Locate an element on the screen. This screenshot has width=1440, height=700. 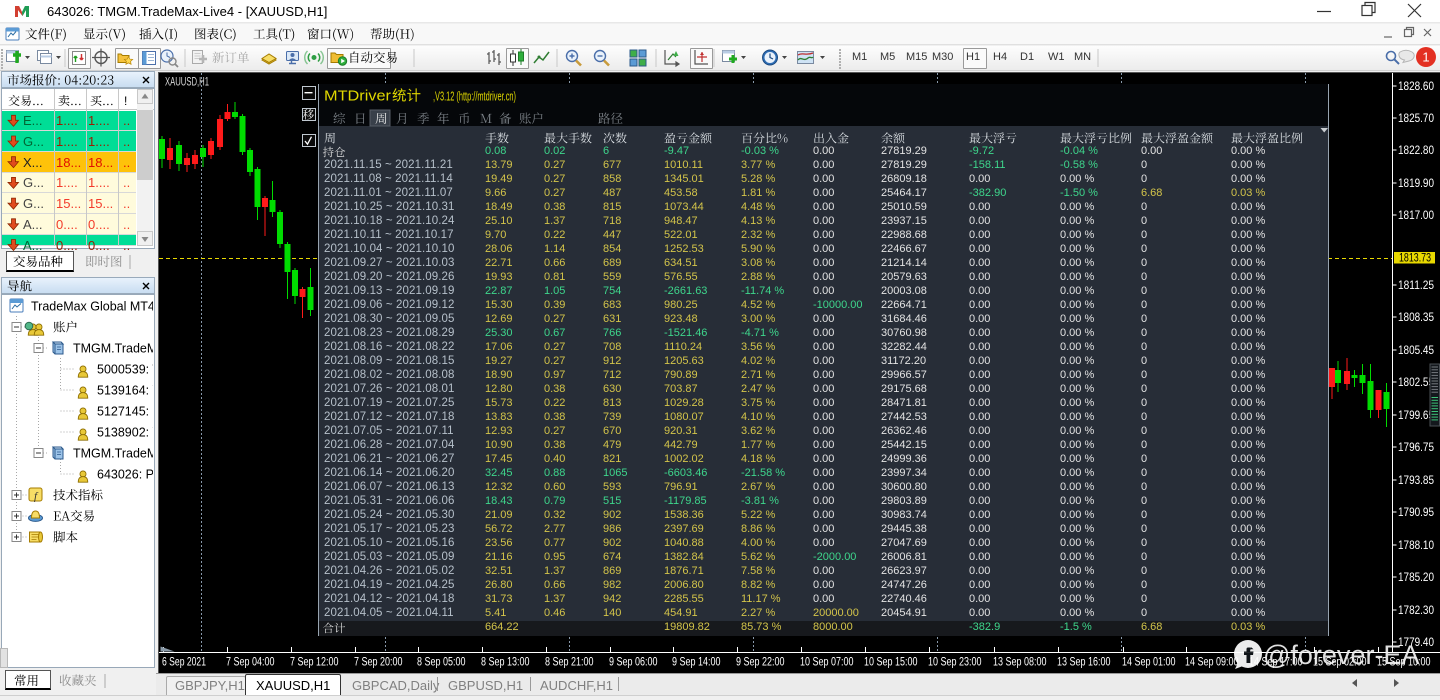
svg-text: XAUUSD,H1 is located at coordinates (187, 83).